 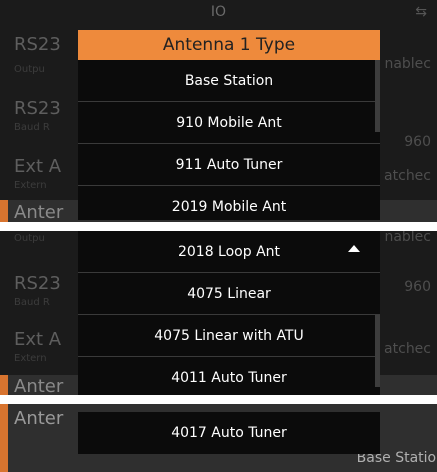 I want to click on screenshot-bottom: Anter Base Station 4017 Auto Tuner, so click(x=218, y=438).